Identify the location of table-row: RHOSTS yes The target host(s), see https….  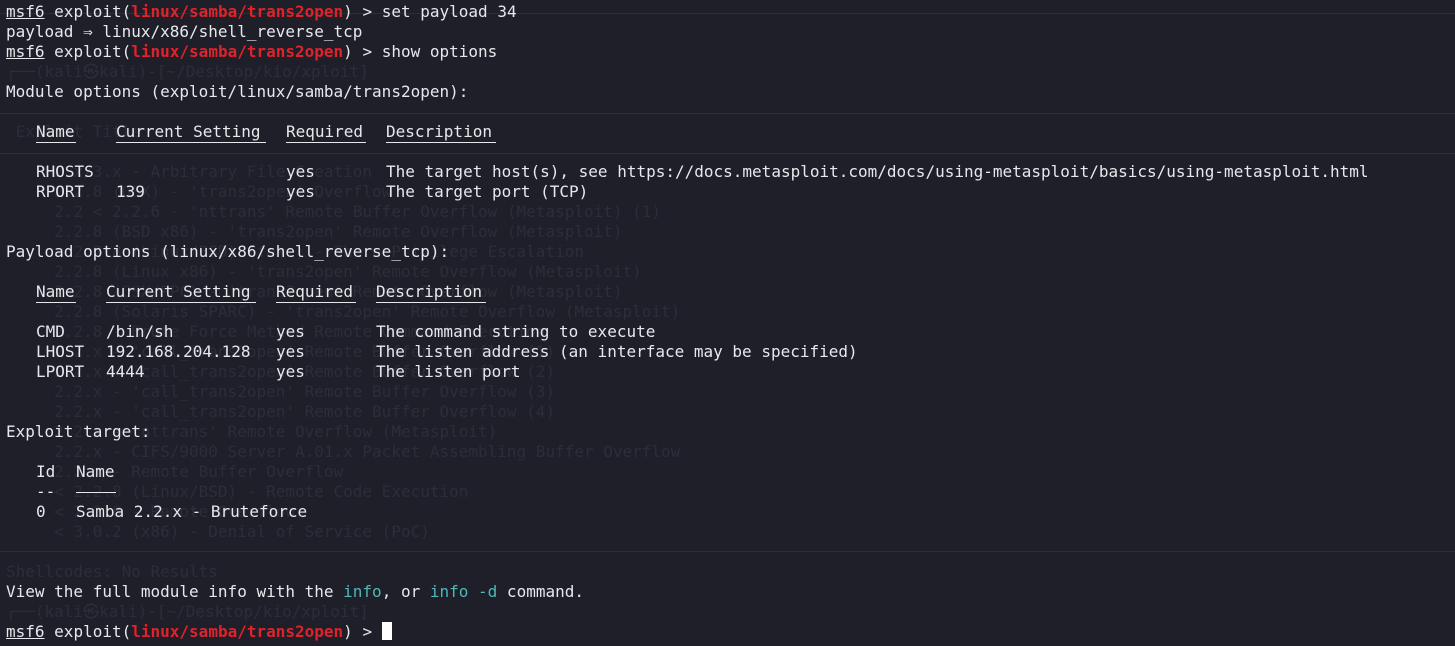
(730, 172).